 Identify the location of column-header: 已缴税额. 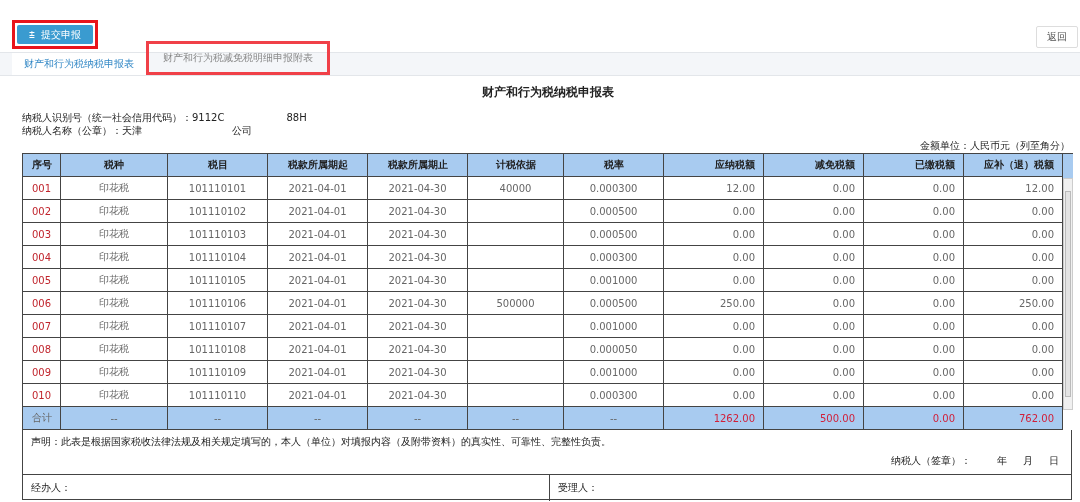
(913, 165).